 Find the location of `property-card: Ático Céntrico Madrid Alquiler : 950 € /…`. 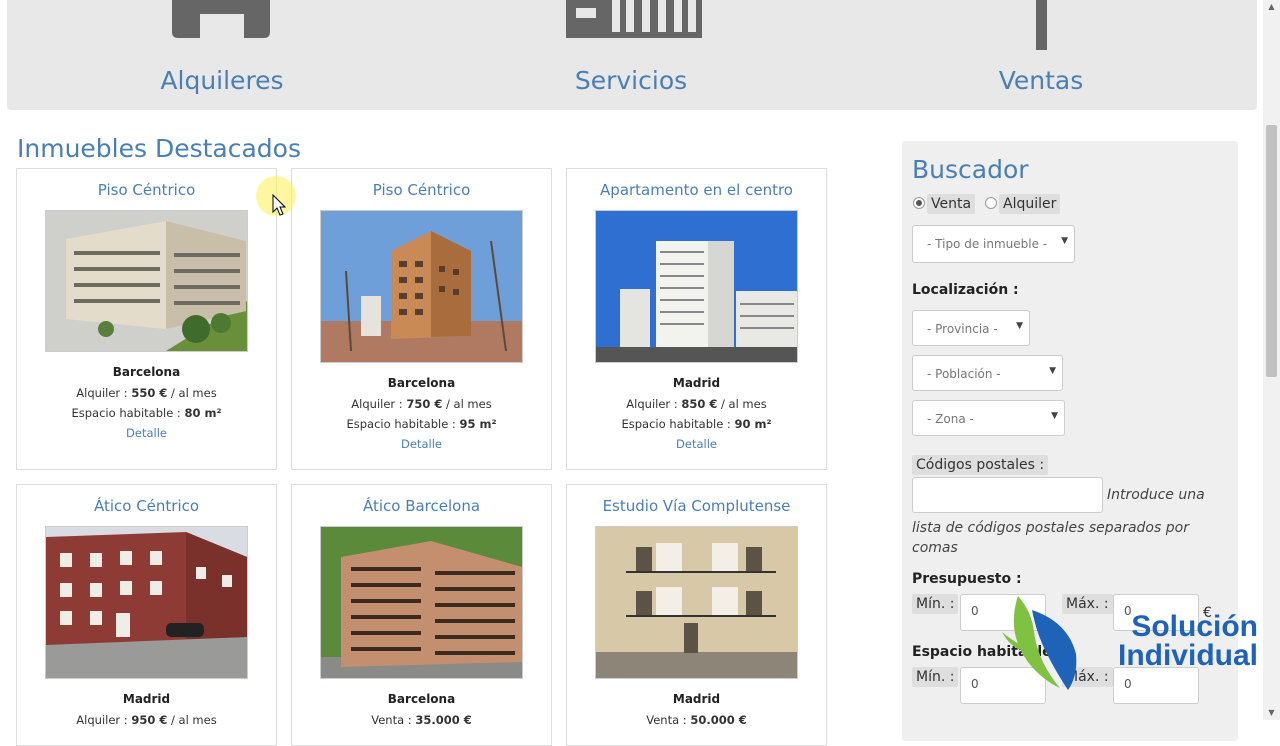

property-card: Ático Céntrico Madrid Alquiler : 950 € /… is located at coordinates (146, 615).